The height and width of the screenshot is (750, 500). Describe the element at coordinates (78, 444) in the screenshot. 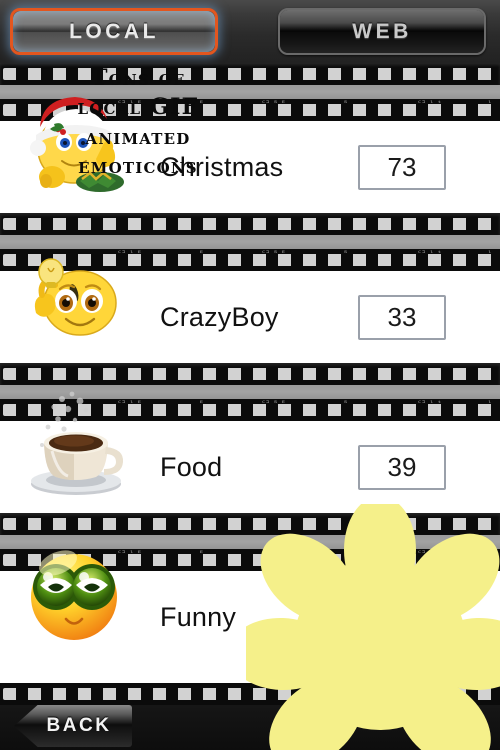

I see `coffee-cup-icon` at that location.